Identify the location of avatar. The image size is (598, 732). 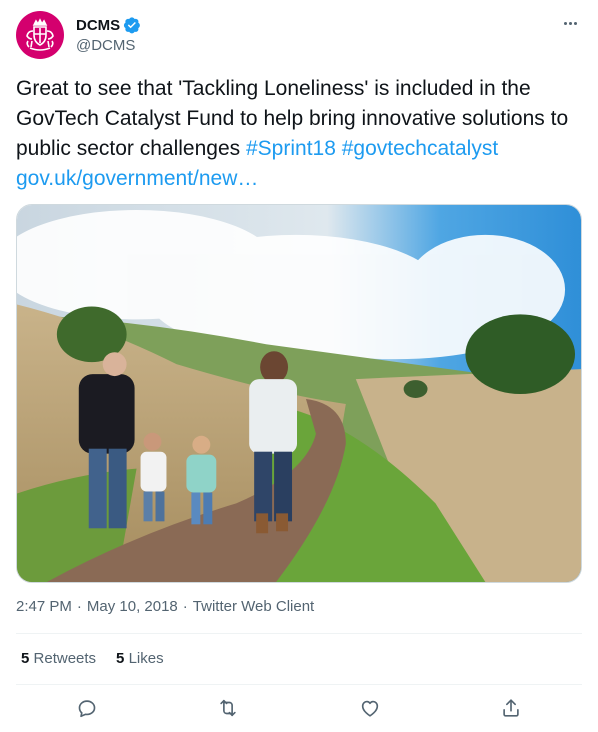
(40, 35).